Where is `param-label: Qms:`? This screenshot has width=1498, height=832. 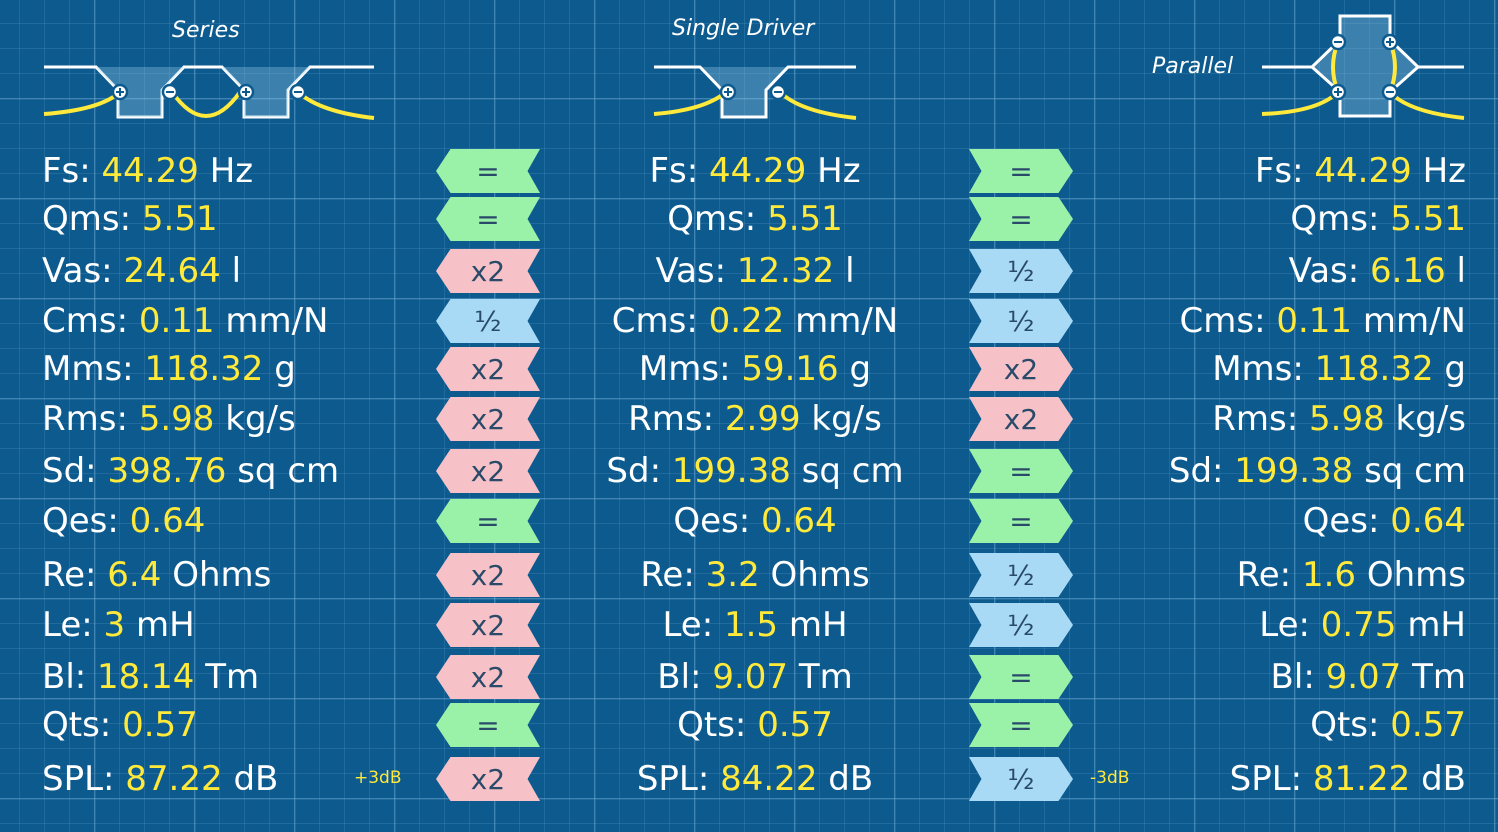
param-label: Qms: is located at coordinates (712, 219).